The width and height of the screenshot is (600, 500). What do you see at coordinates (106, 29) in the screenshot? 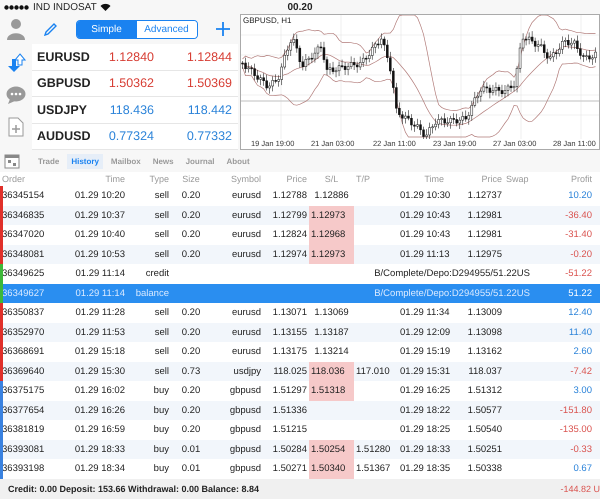
I see `mode-tab: Simple` at bounding box center [106, 29].